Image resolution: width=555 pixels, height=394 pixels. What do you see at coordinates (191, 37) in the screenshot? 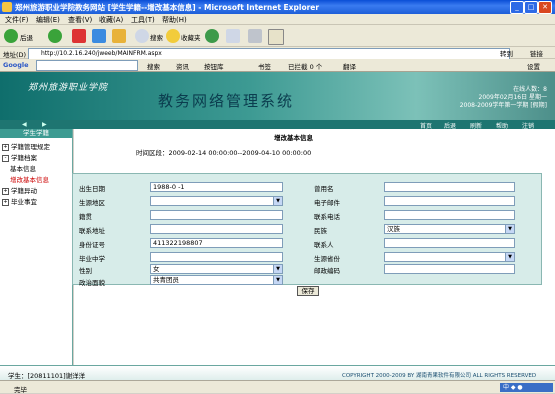
I see `favorites-label: 收藏夹` at bounding box center [191, 37].